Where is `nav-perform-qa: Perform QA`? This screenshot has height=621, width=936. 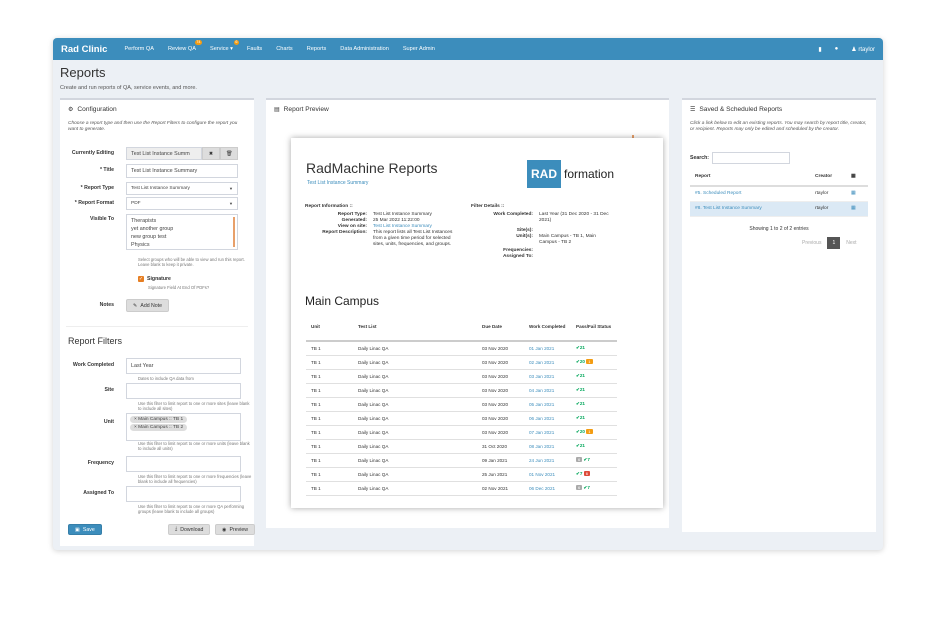 nav-perform-qa: Perform QA is located at coordinates (139, 49).